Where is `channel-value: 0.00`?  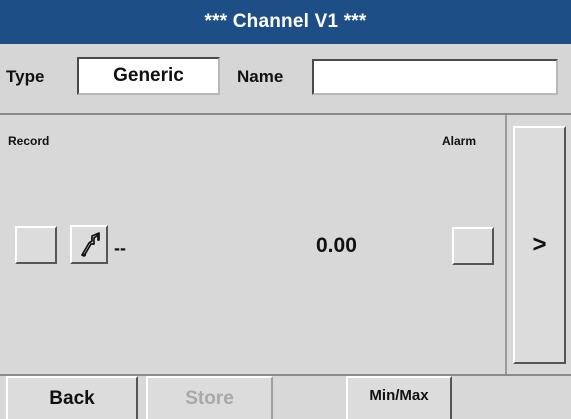
channel-value: 0.00 is located at coordinates (336, 245).